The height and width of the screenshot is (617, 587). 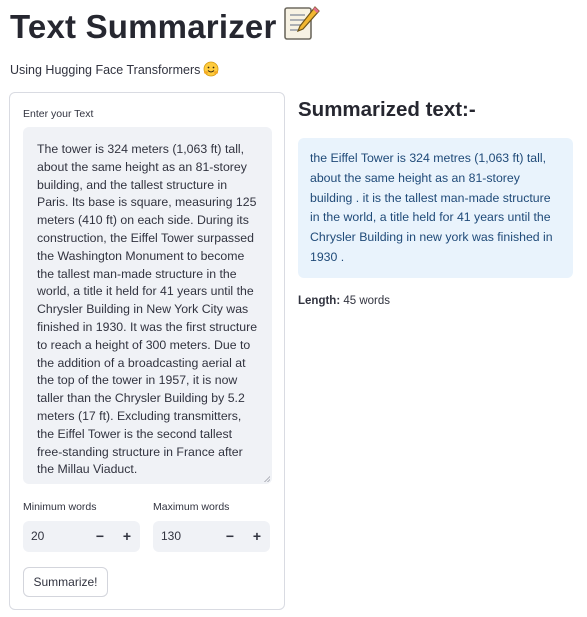 I want to click on max-words-input: 130, so click(x=171, y=536).